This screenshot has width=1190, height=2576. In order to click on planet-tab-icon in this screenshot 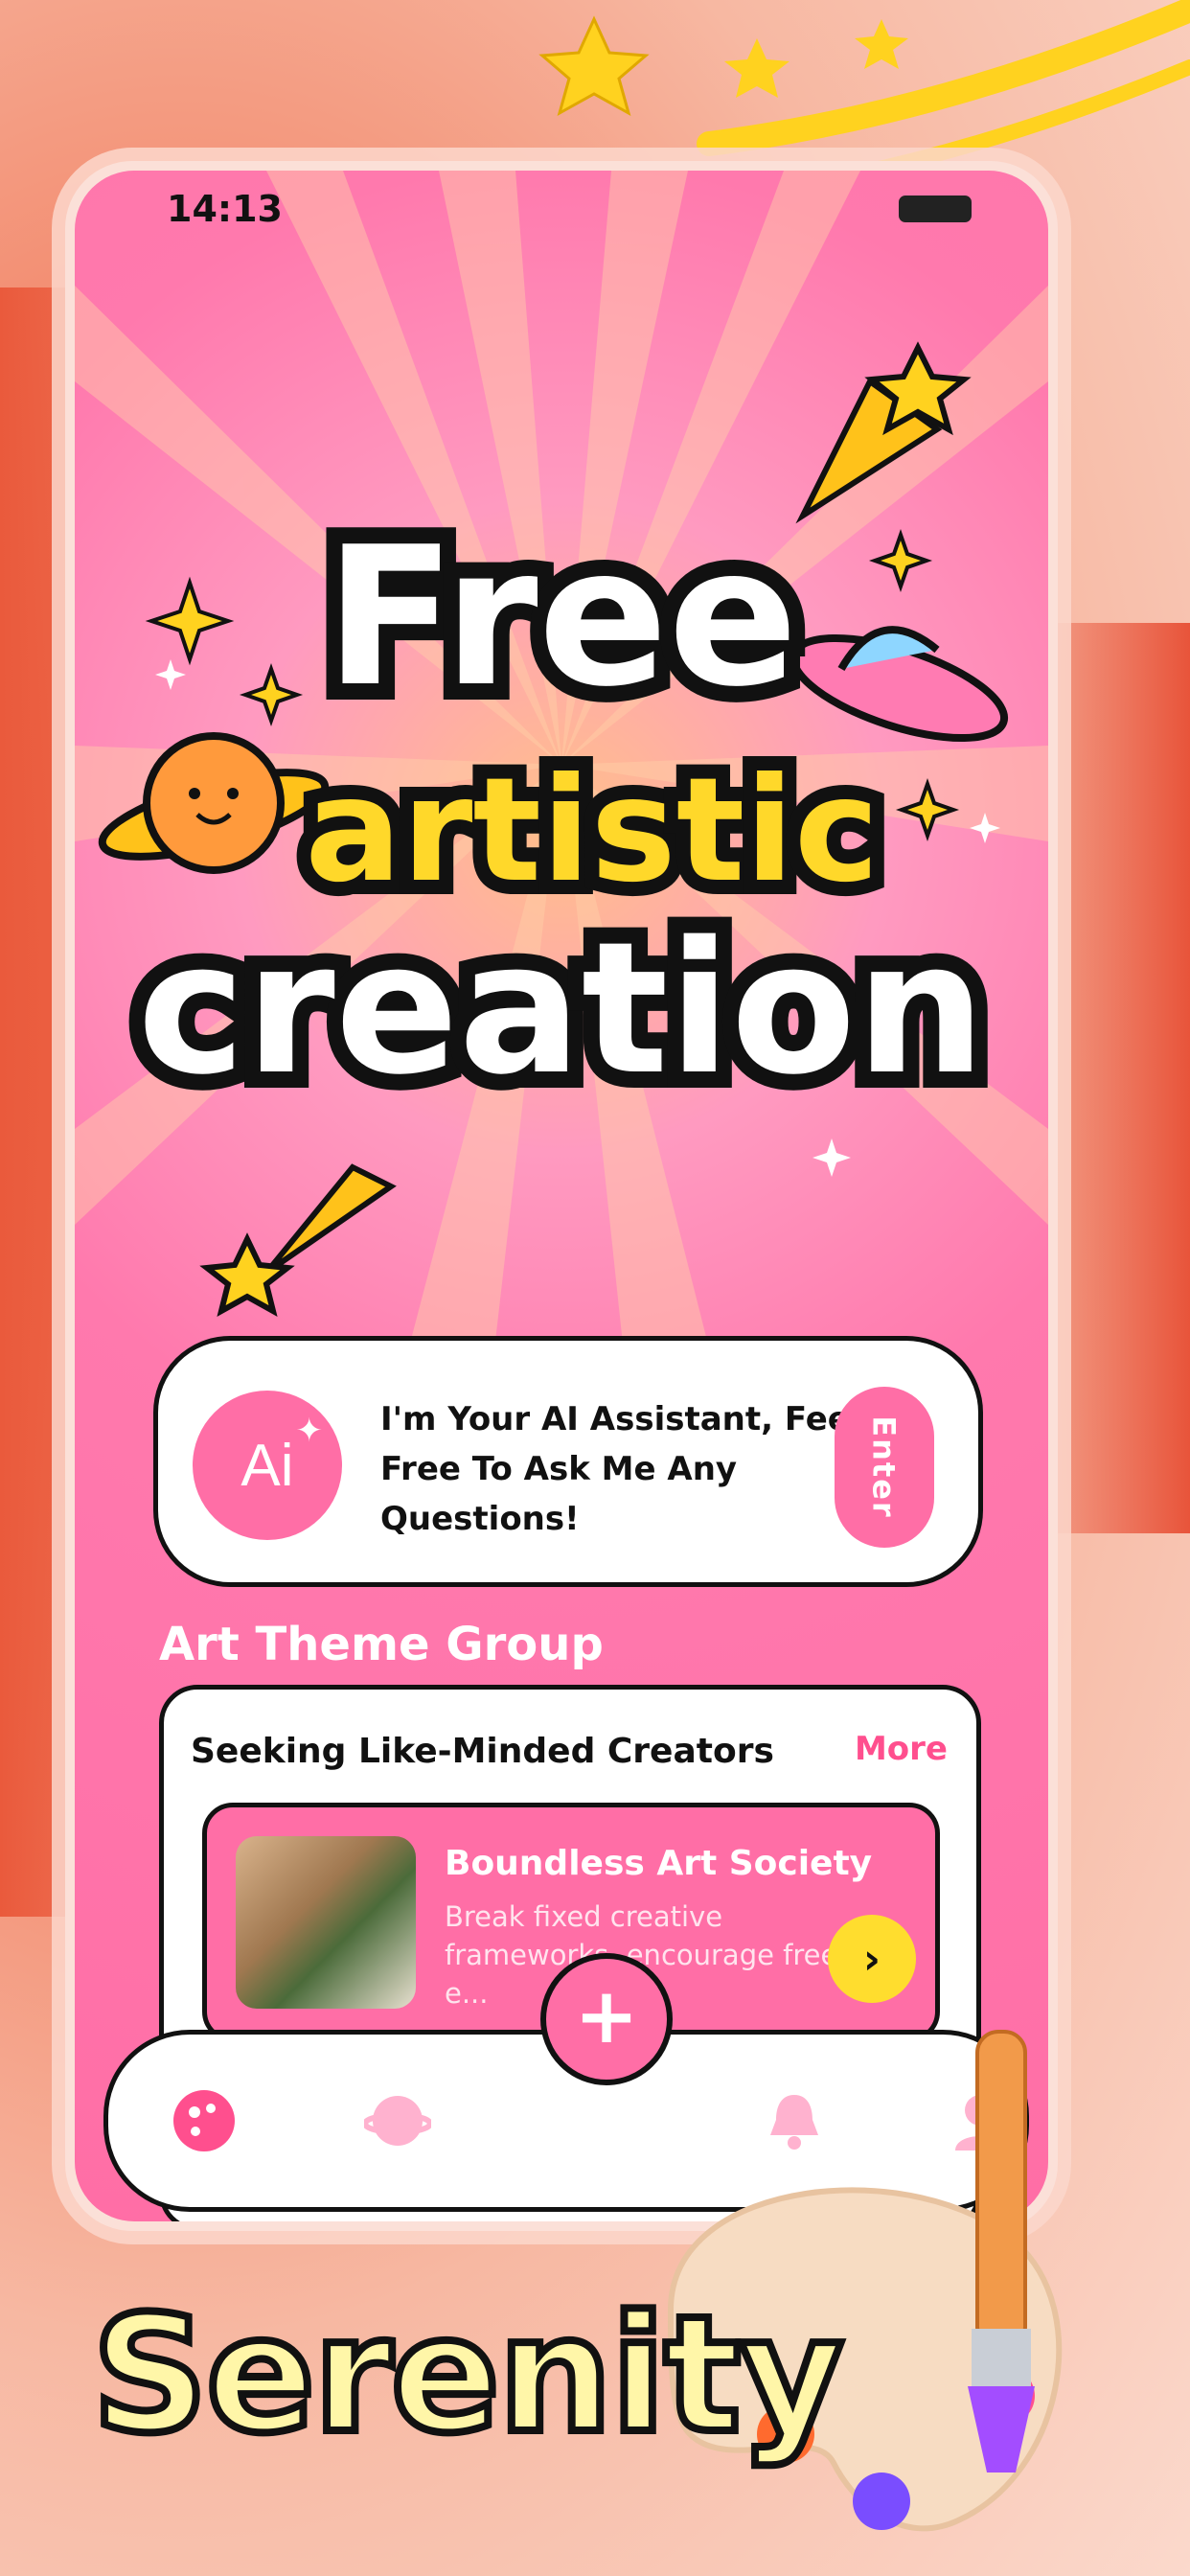, I will do `click(397, 2121)`.